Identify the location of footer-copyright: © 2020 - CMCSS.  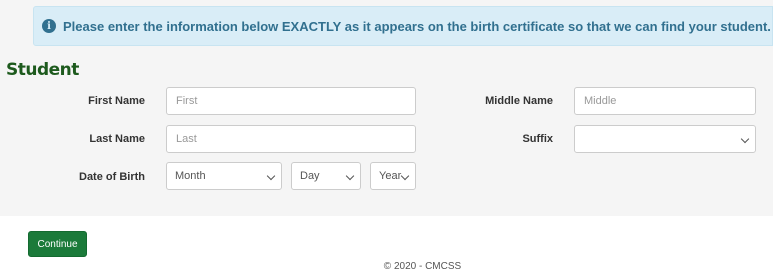
(422, 266).